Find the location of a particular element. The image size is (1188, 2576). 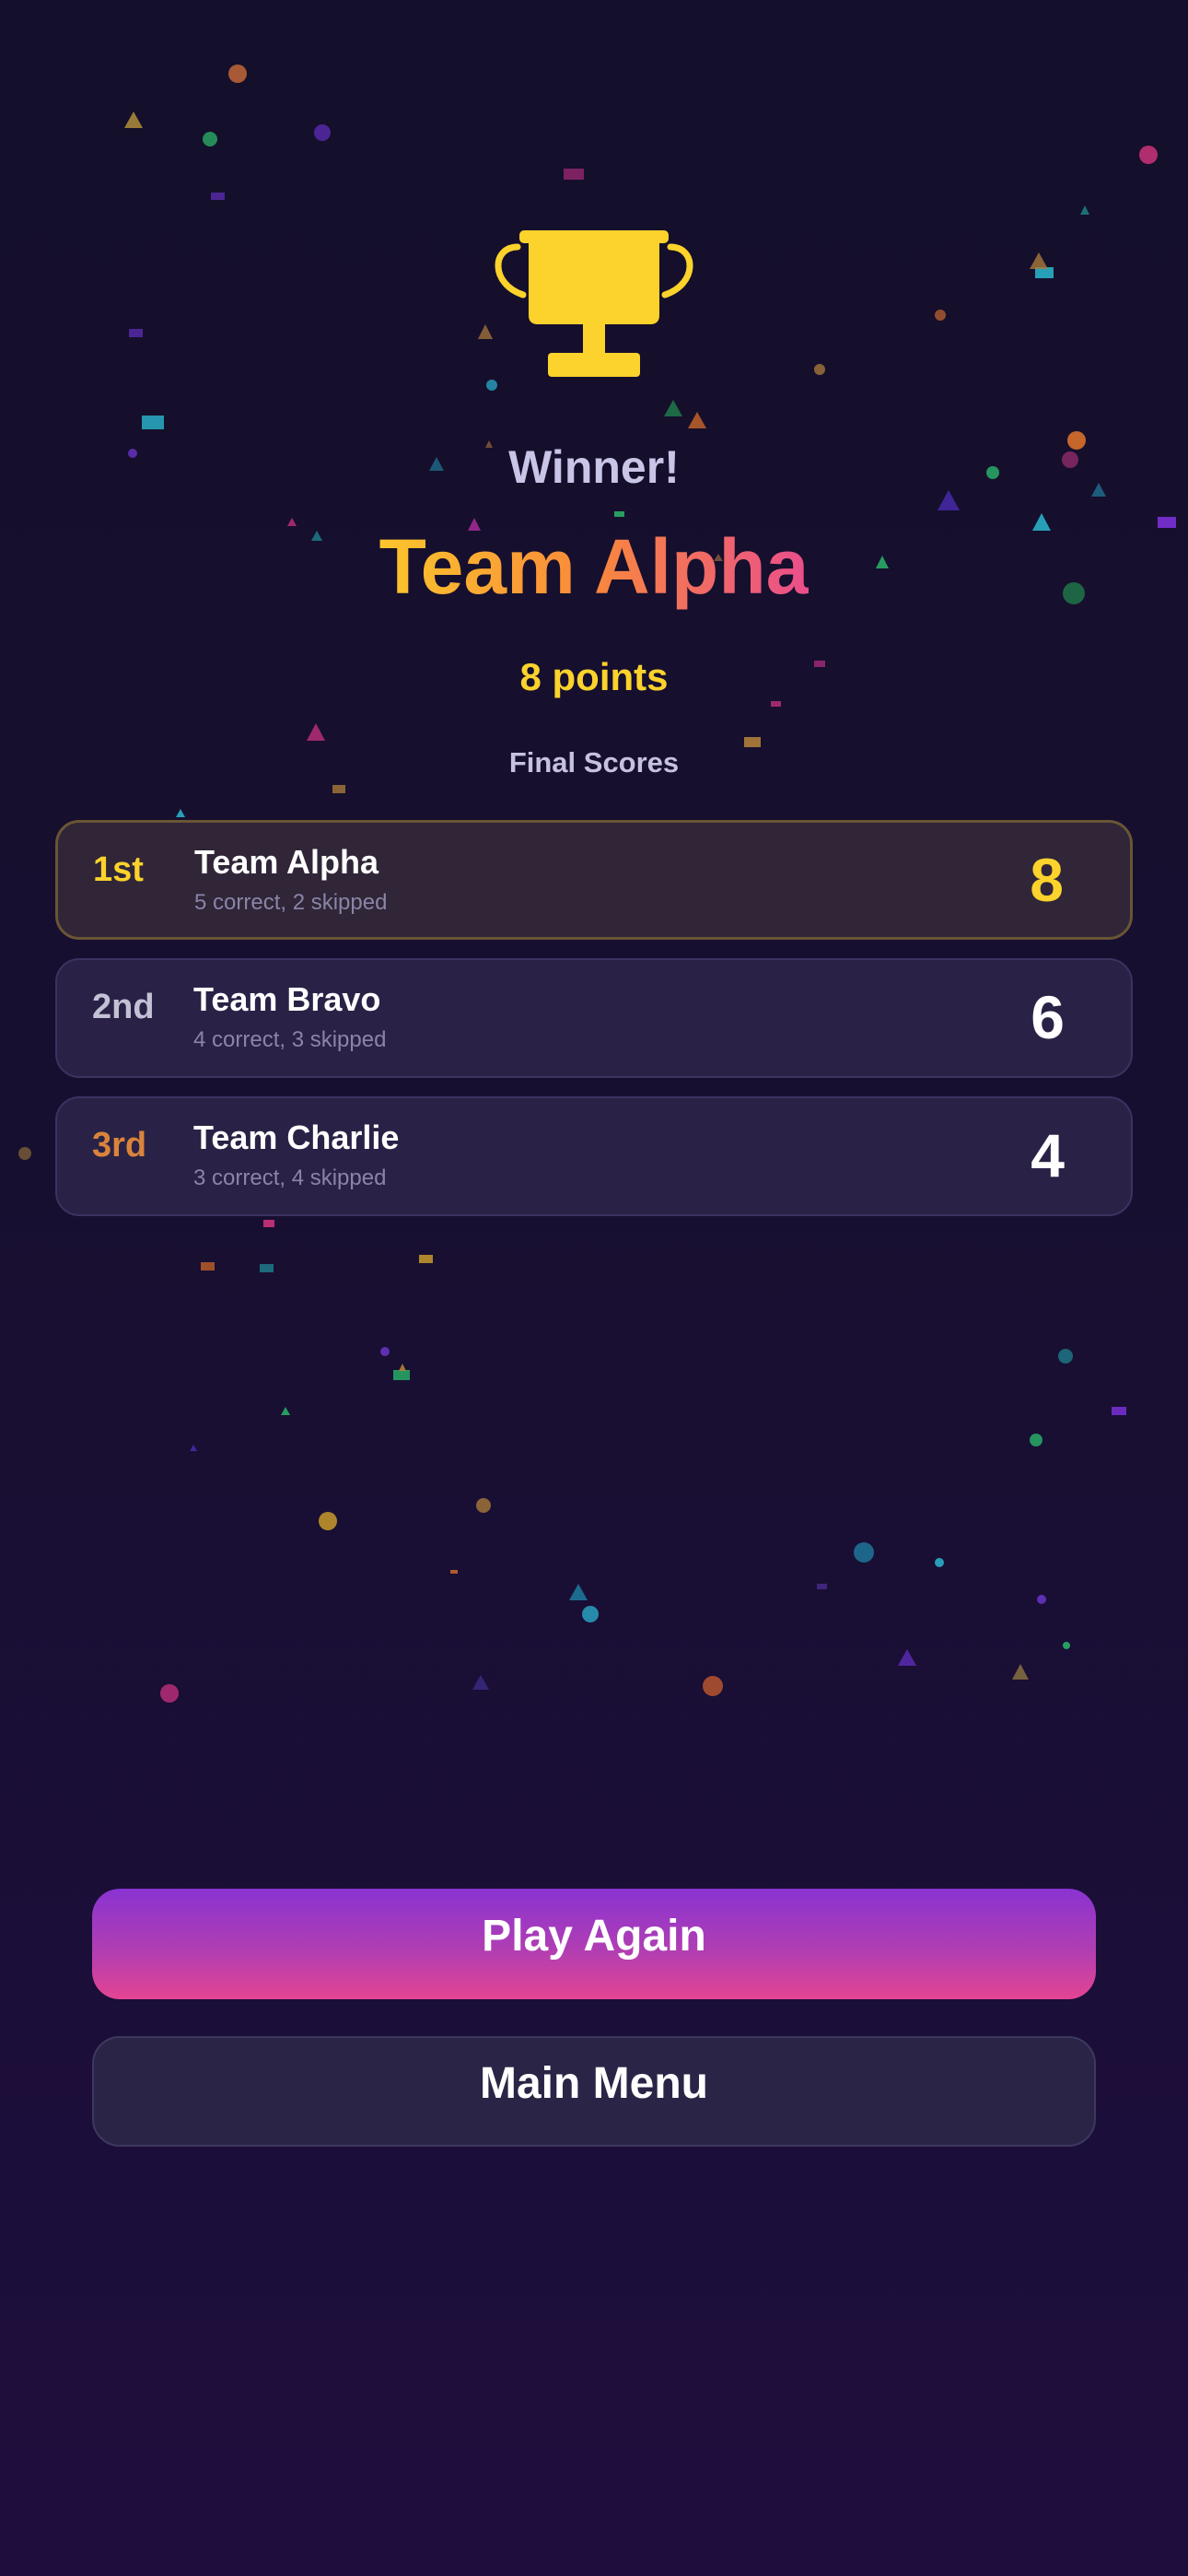

team-stats: 3 correct, 4 skipped is located at coordinates (290, 1177).